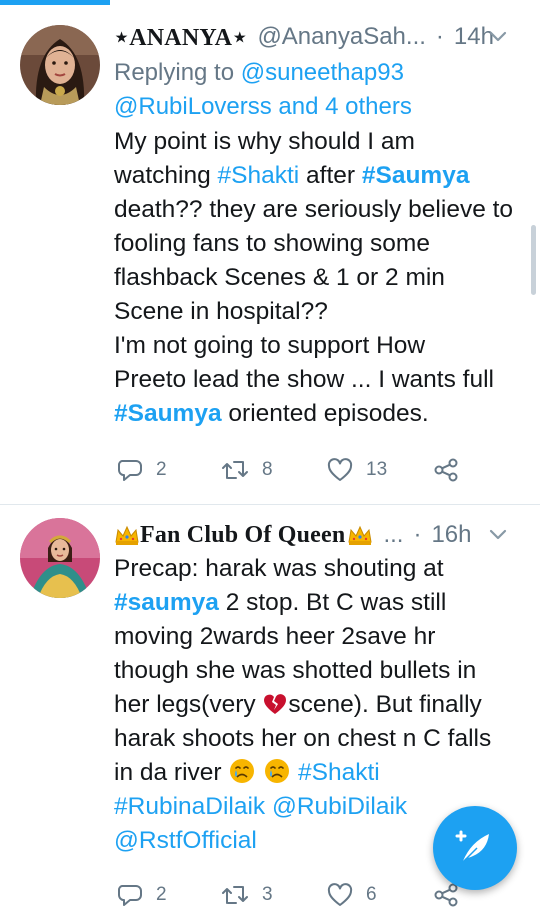 Image resolution: width=540 pixels, height=911 pixels. I want to click on text-line: watching #Shakti after #Saumya, so click(292, 175).